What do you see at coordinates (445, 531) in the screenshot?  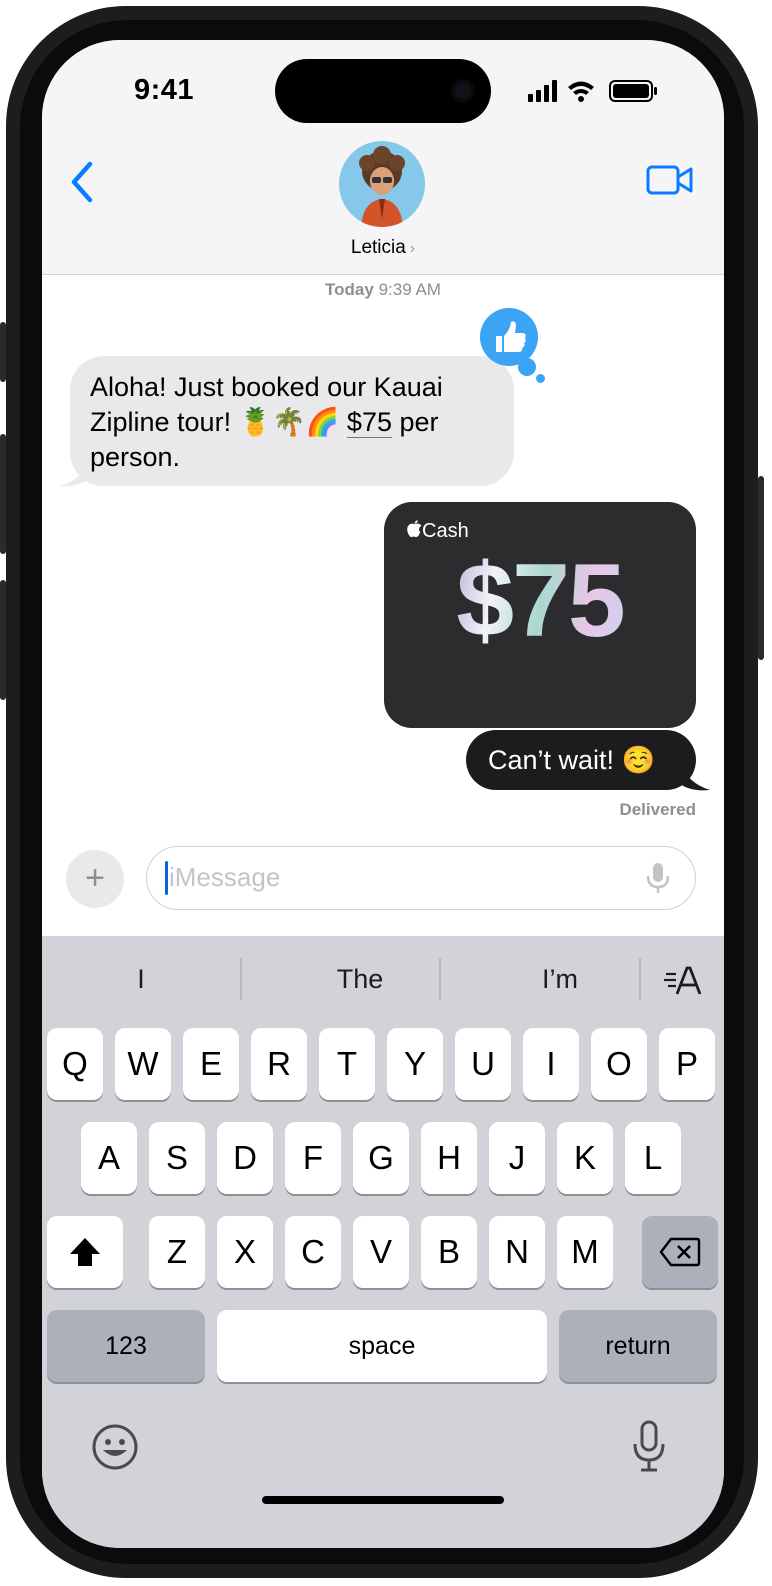 I see `cash-brand-label: Cash` at bounding box center [445, 531].